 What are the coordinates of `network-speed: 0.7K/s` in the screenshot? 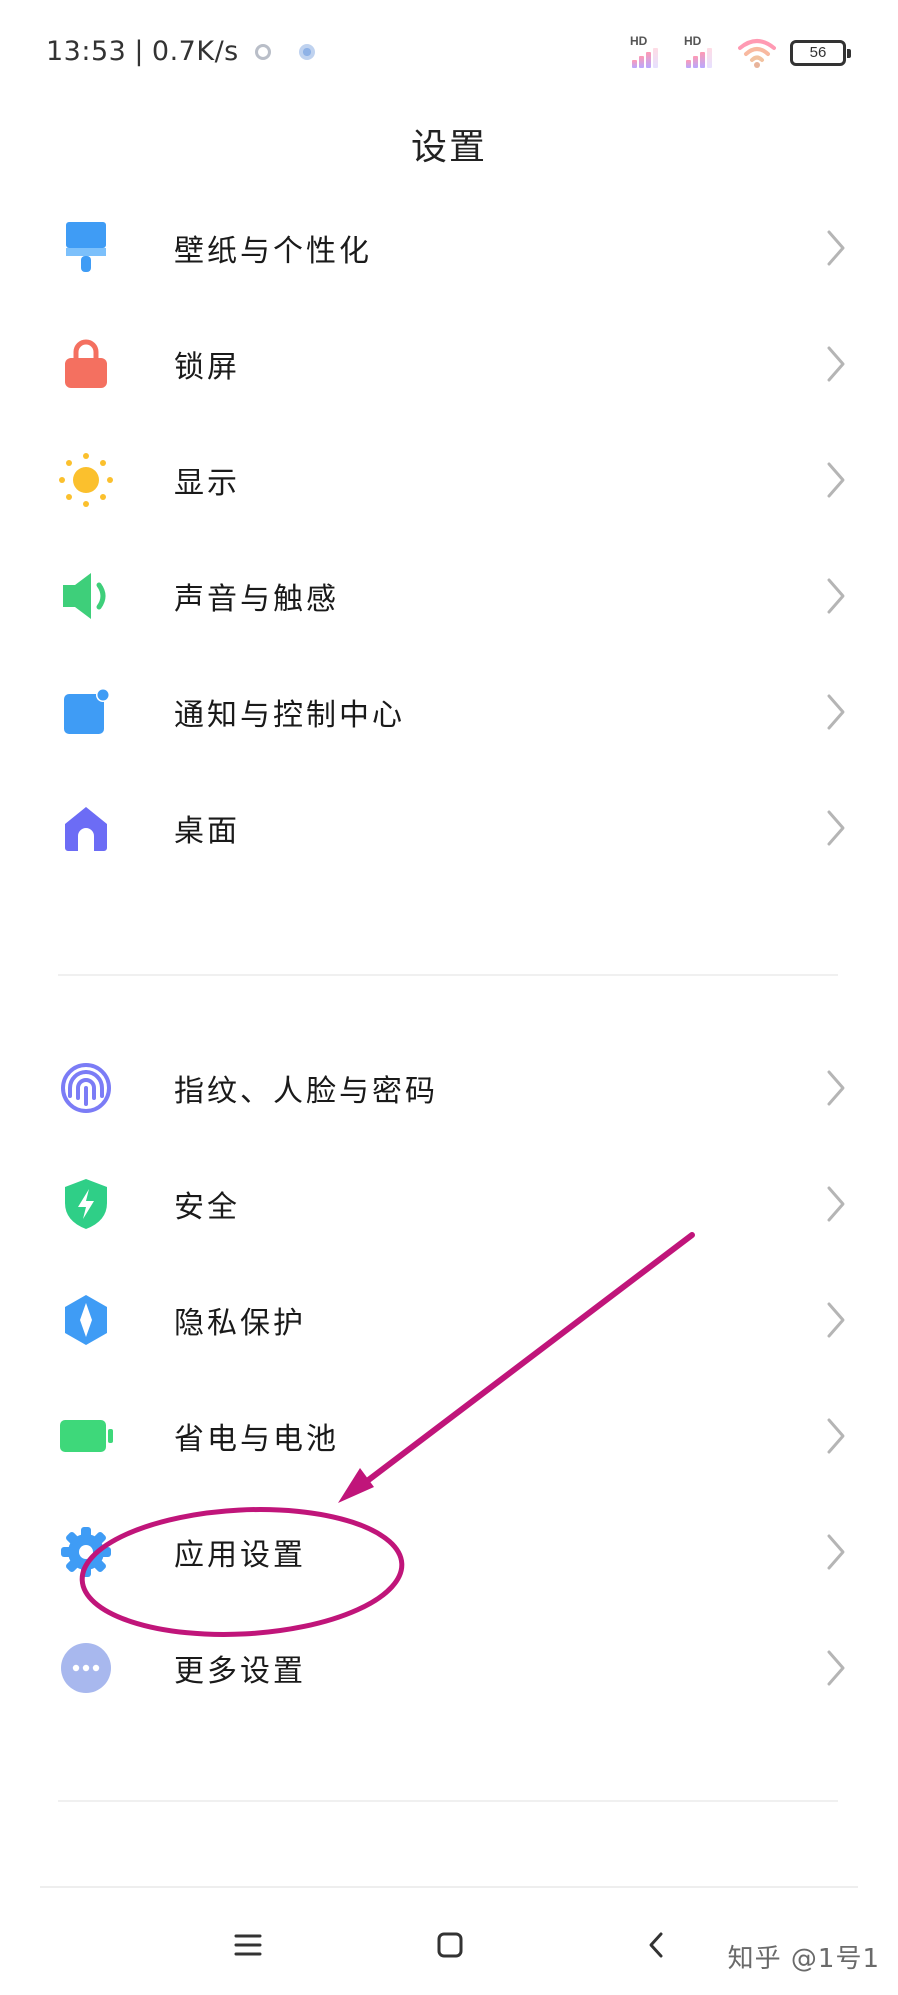 It's located at (195, 51).